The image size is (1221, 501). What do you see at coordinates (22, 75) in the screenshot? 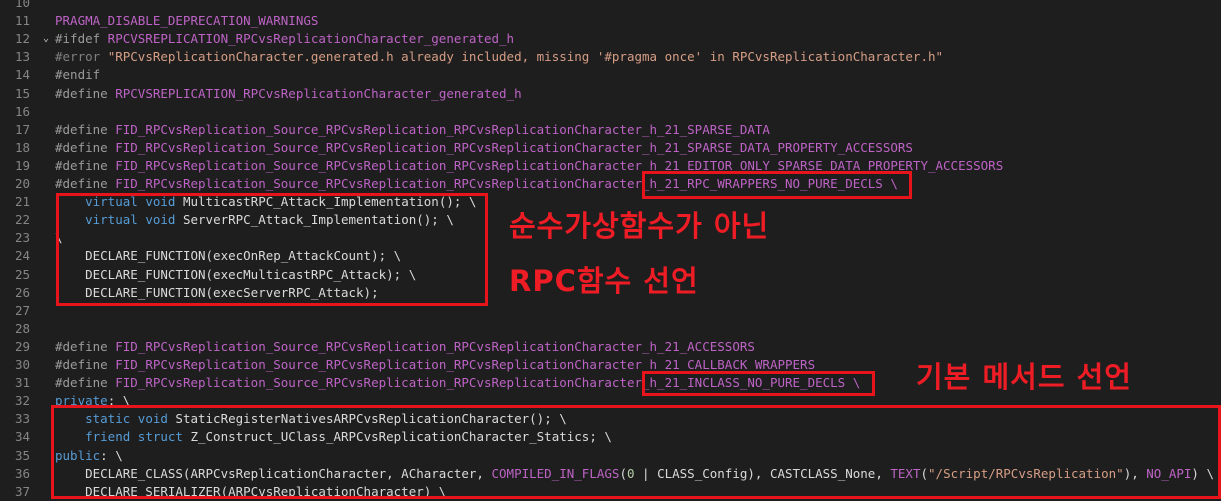
I see `line-number: 14` at bounding box center [22, 75].